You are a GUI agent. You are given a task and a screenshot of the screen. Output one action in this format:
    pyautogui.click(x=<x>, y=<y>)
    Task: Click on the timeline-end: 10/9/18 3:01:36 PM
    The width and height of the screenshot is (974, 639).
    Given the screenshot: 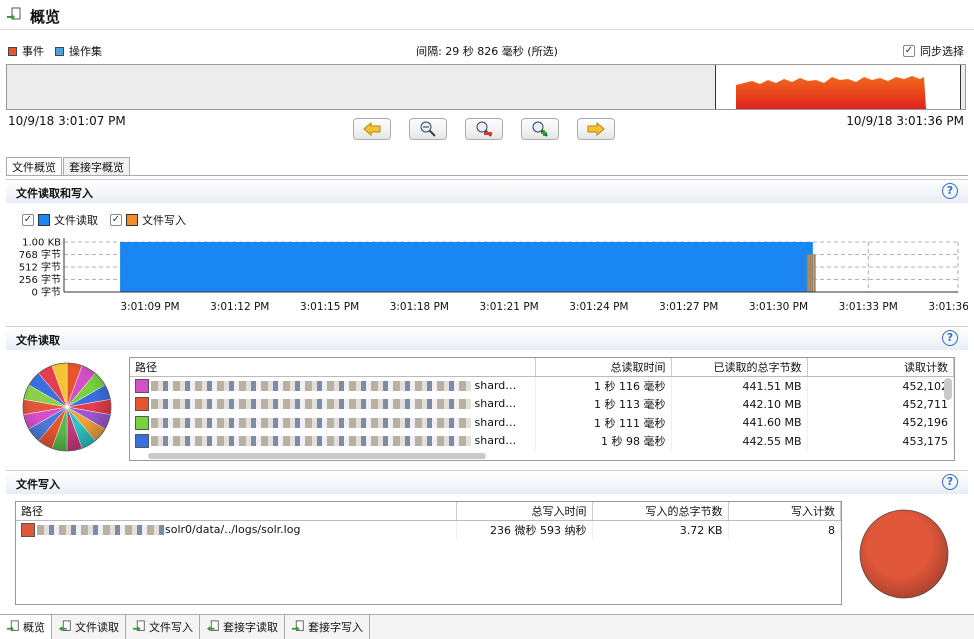 What is the action you would take?
    pyautogui.click(x=905, y=121)
    